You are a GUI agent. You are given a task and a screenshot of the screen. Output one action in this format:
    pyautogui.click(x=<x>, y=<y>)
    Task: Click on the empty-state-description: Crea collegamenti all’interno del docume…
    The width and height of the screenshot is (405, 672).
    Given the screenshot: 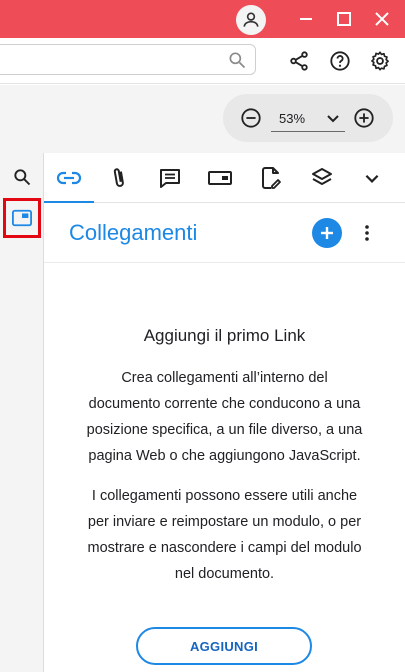 What is the action you would take?
    pyautogui.click(x=224, y=417)
    